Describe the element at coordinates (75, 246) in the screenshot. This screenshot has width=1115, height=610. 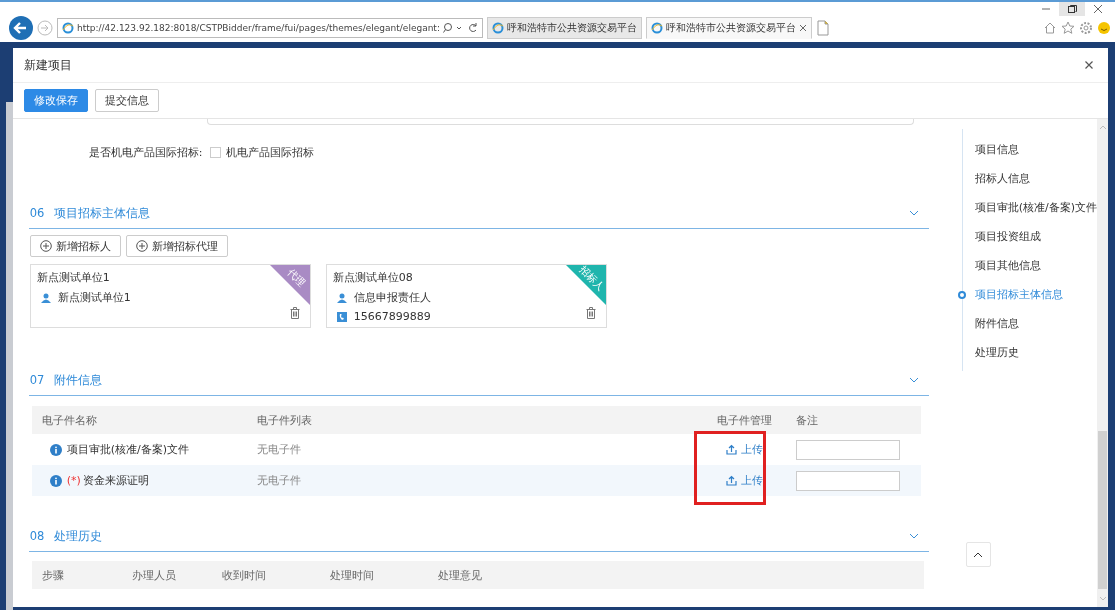
I see `add-button: 新增招标人` at that location.